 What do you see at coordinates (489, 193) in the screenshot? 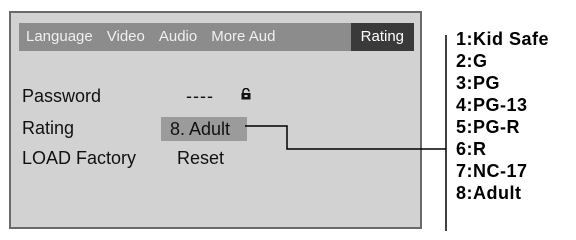
I see `rating-option-8: 8:Adult` at bounding box center [489, 193].